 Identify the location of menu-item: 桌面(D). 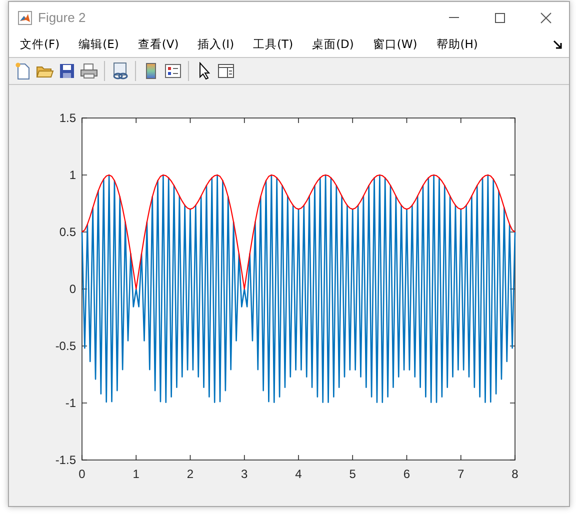
(333, 45).